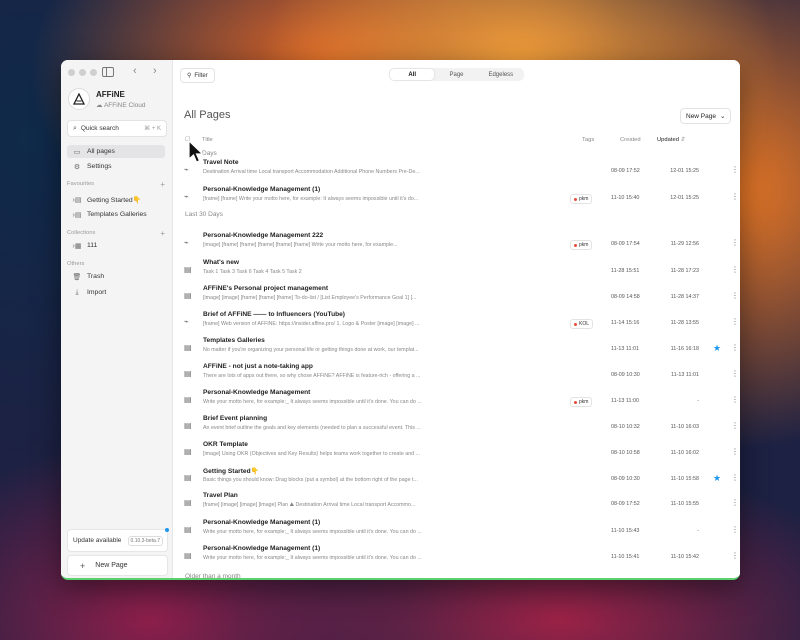  Describe the element at coordinates (167, 530) in the screenshot. I see `update-indicator-dot` at that location.